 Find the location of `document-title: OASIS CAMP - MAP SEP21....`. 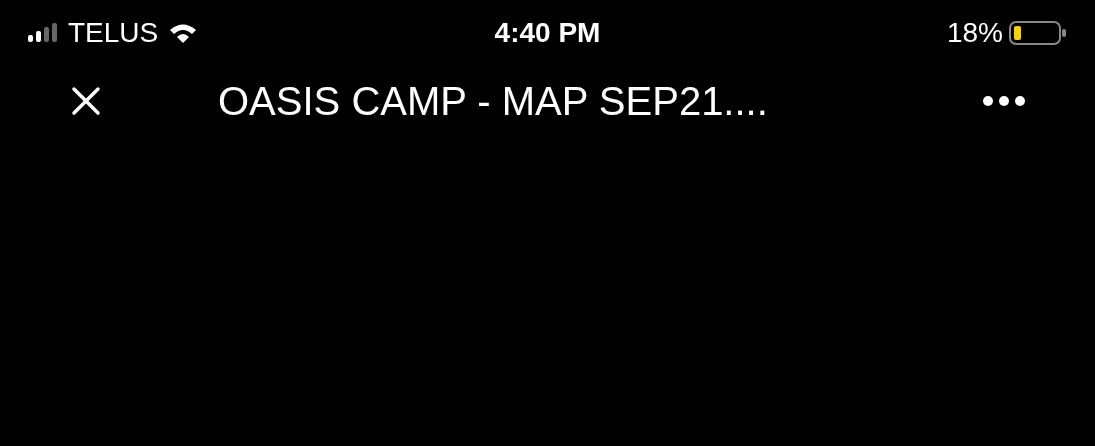

document-title: OASIS CAMP - MAP SEP21.... is located at coordinates (493, 101).